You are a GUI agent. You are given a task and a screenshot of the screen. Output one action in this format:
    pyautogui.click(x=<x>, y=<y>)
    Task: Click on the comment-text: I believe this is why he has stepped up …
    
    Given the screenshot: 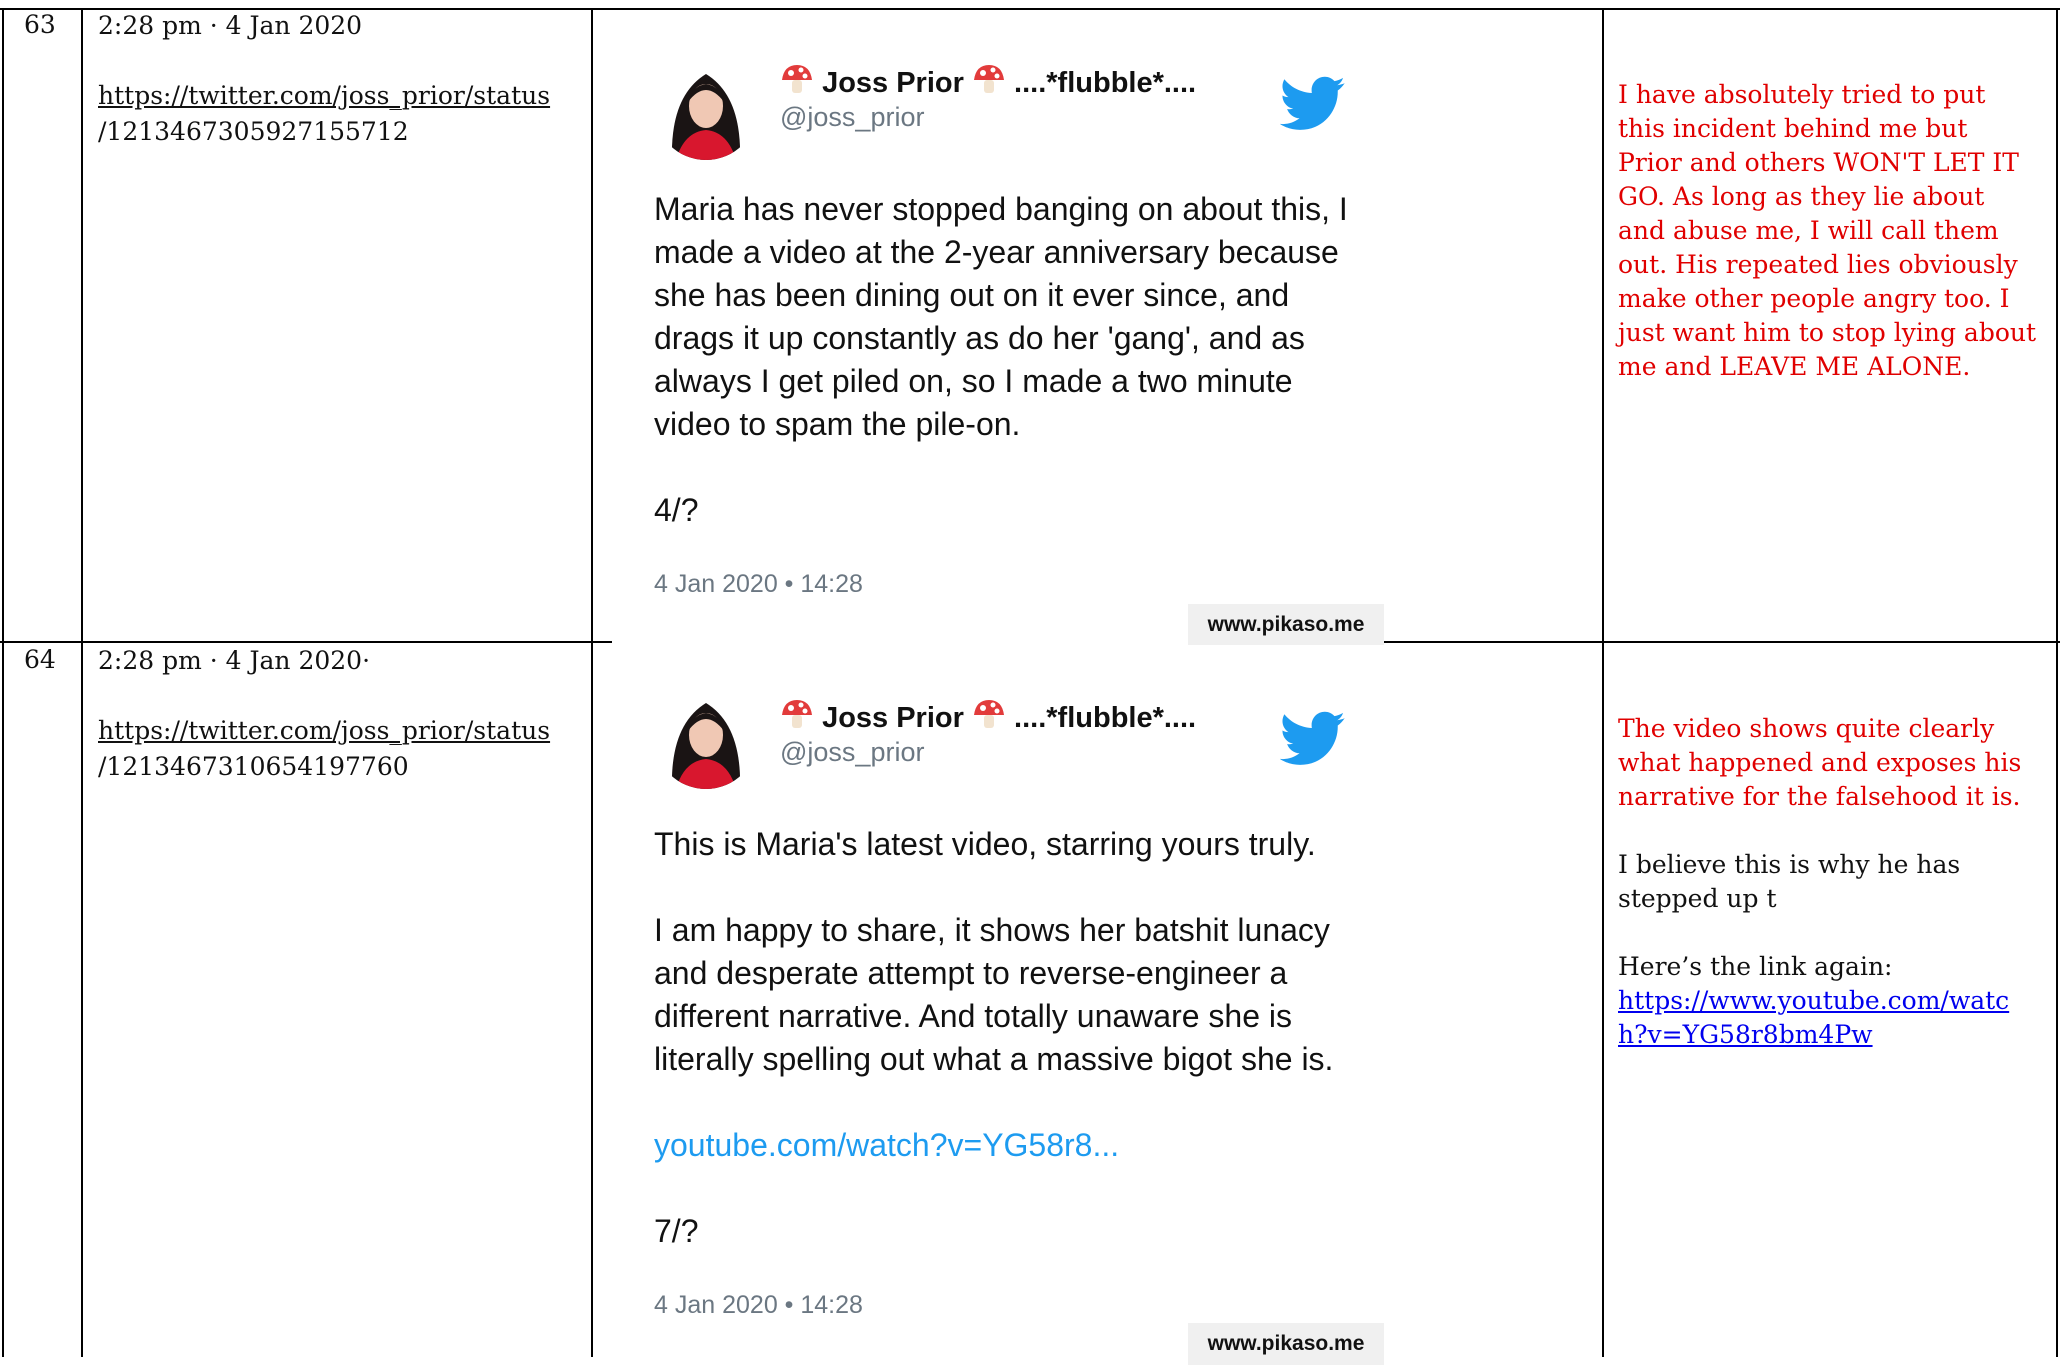 What is the action you would take?
    pyautogui.click(x=1789, y=881)
    